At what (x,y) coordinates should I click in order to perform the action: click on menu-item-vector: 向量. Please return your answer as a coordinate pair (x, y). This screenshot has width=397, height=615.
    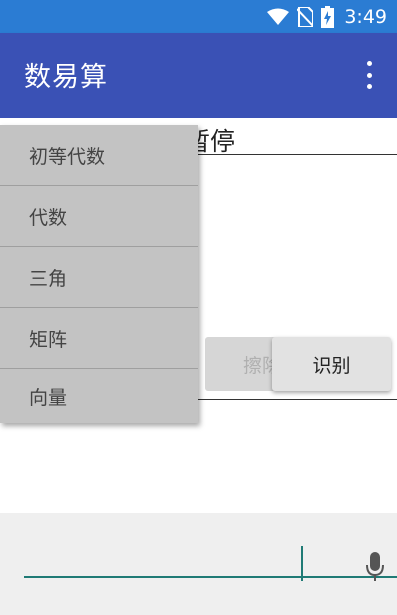
    Looking at the image, I should click on (99, 396).